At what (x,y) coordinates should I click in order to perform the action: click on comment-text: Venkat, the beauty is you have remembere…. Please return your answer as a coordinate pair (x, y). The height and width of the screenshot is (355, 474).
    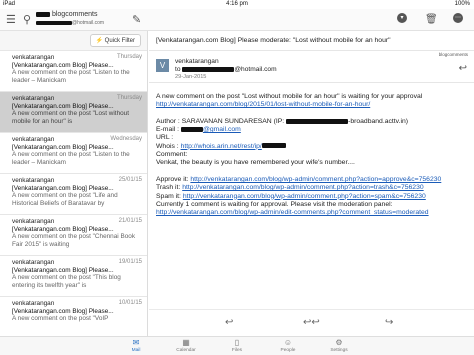
    Looking at the image, I should click on (255, 163).